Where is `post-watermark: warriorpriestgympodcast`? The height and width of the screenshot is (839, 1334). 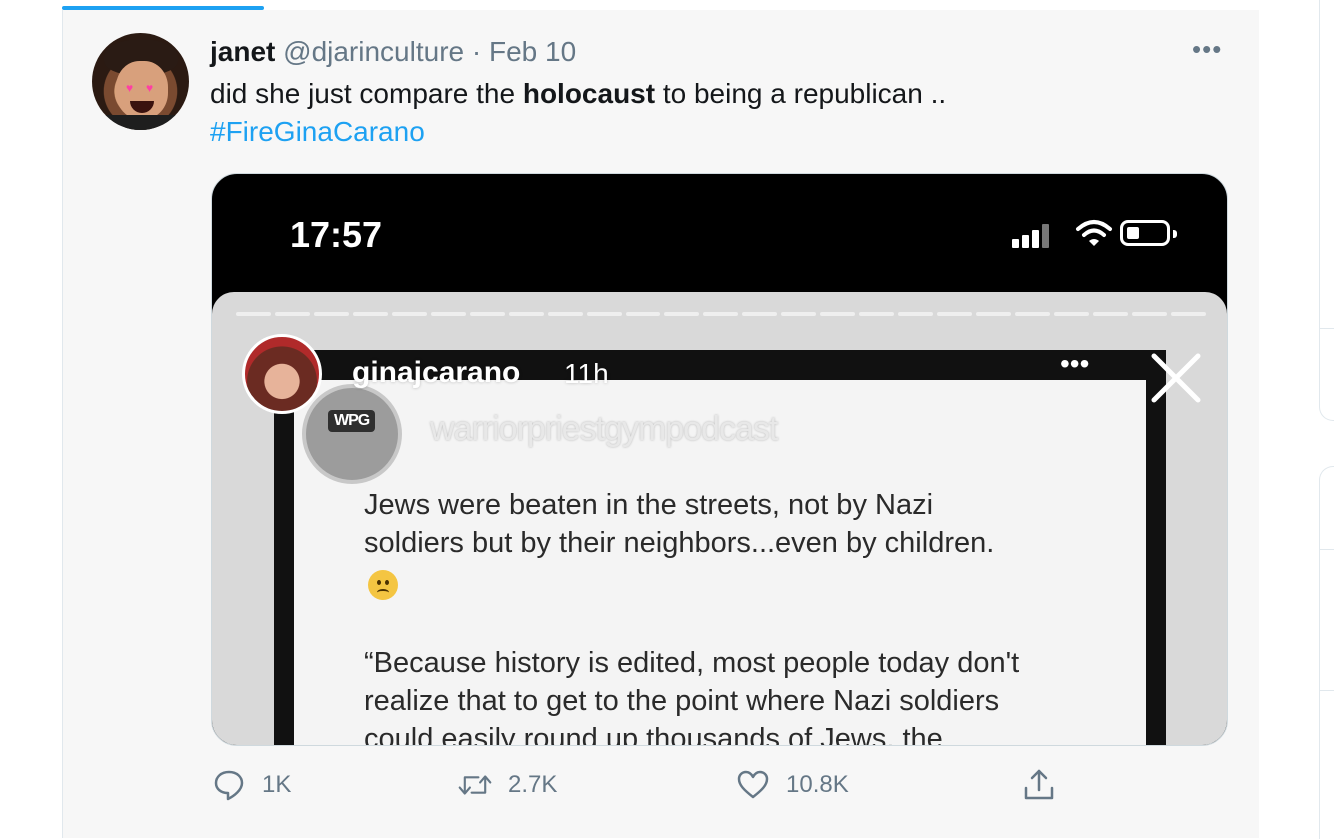 post-watermark: warriorpriestgympodcast is located at coordinates (604, 429).